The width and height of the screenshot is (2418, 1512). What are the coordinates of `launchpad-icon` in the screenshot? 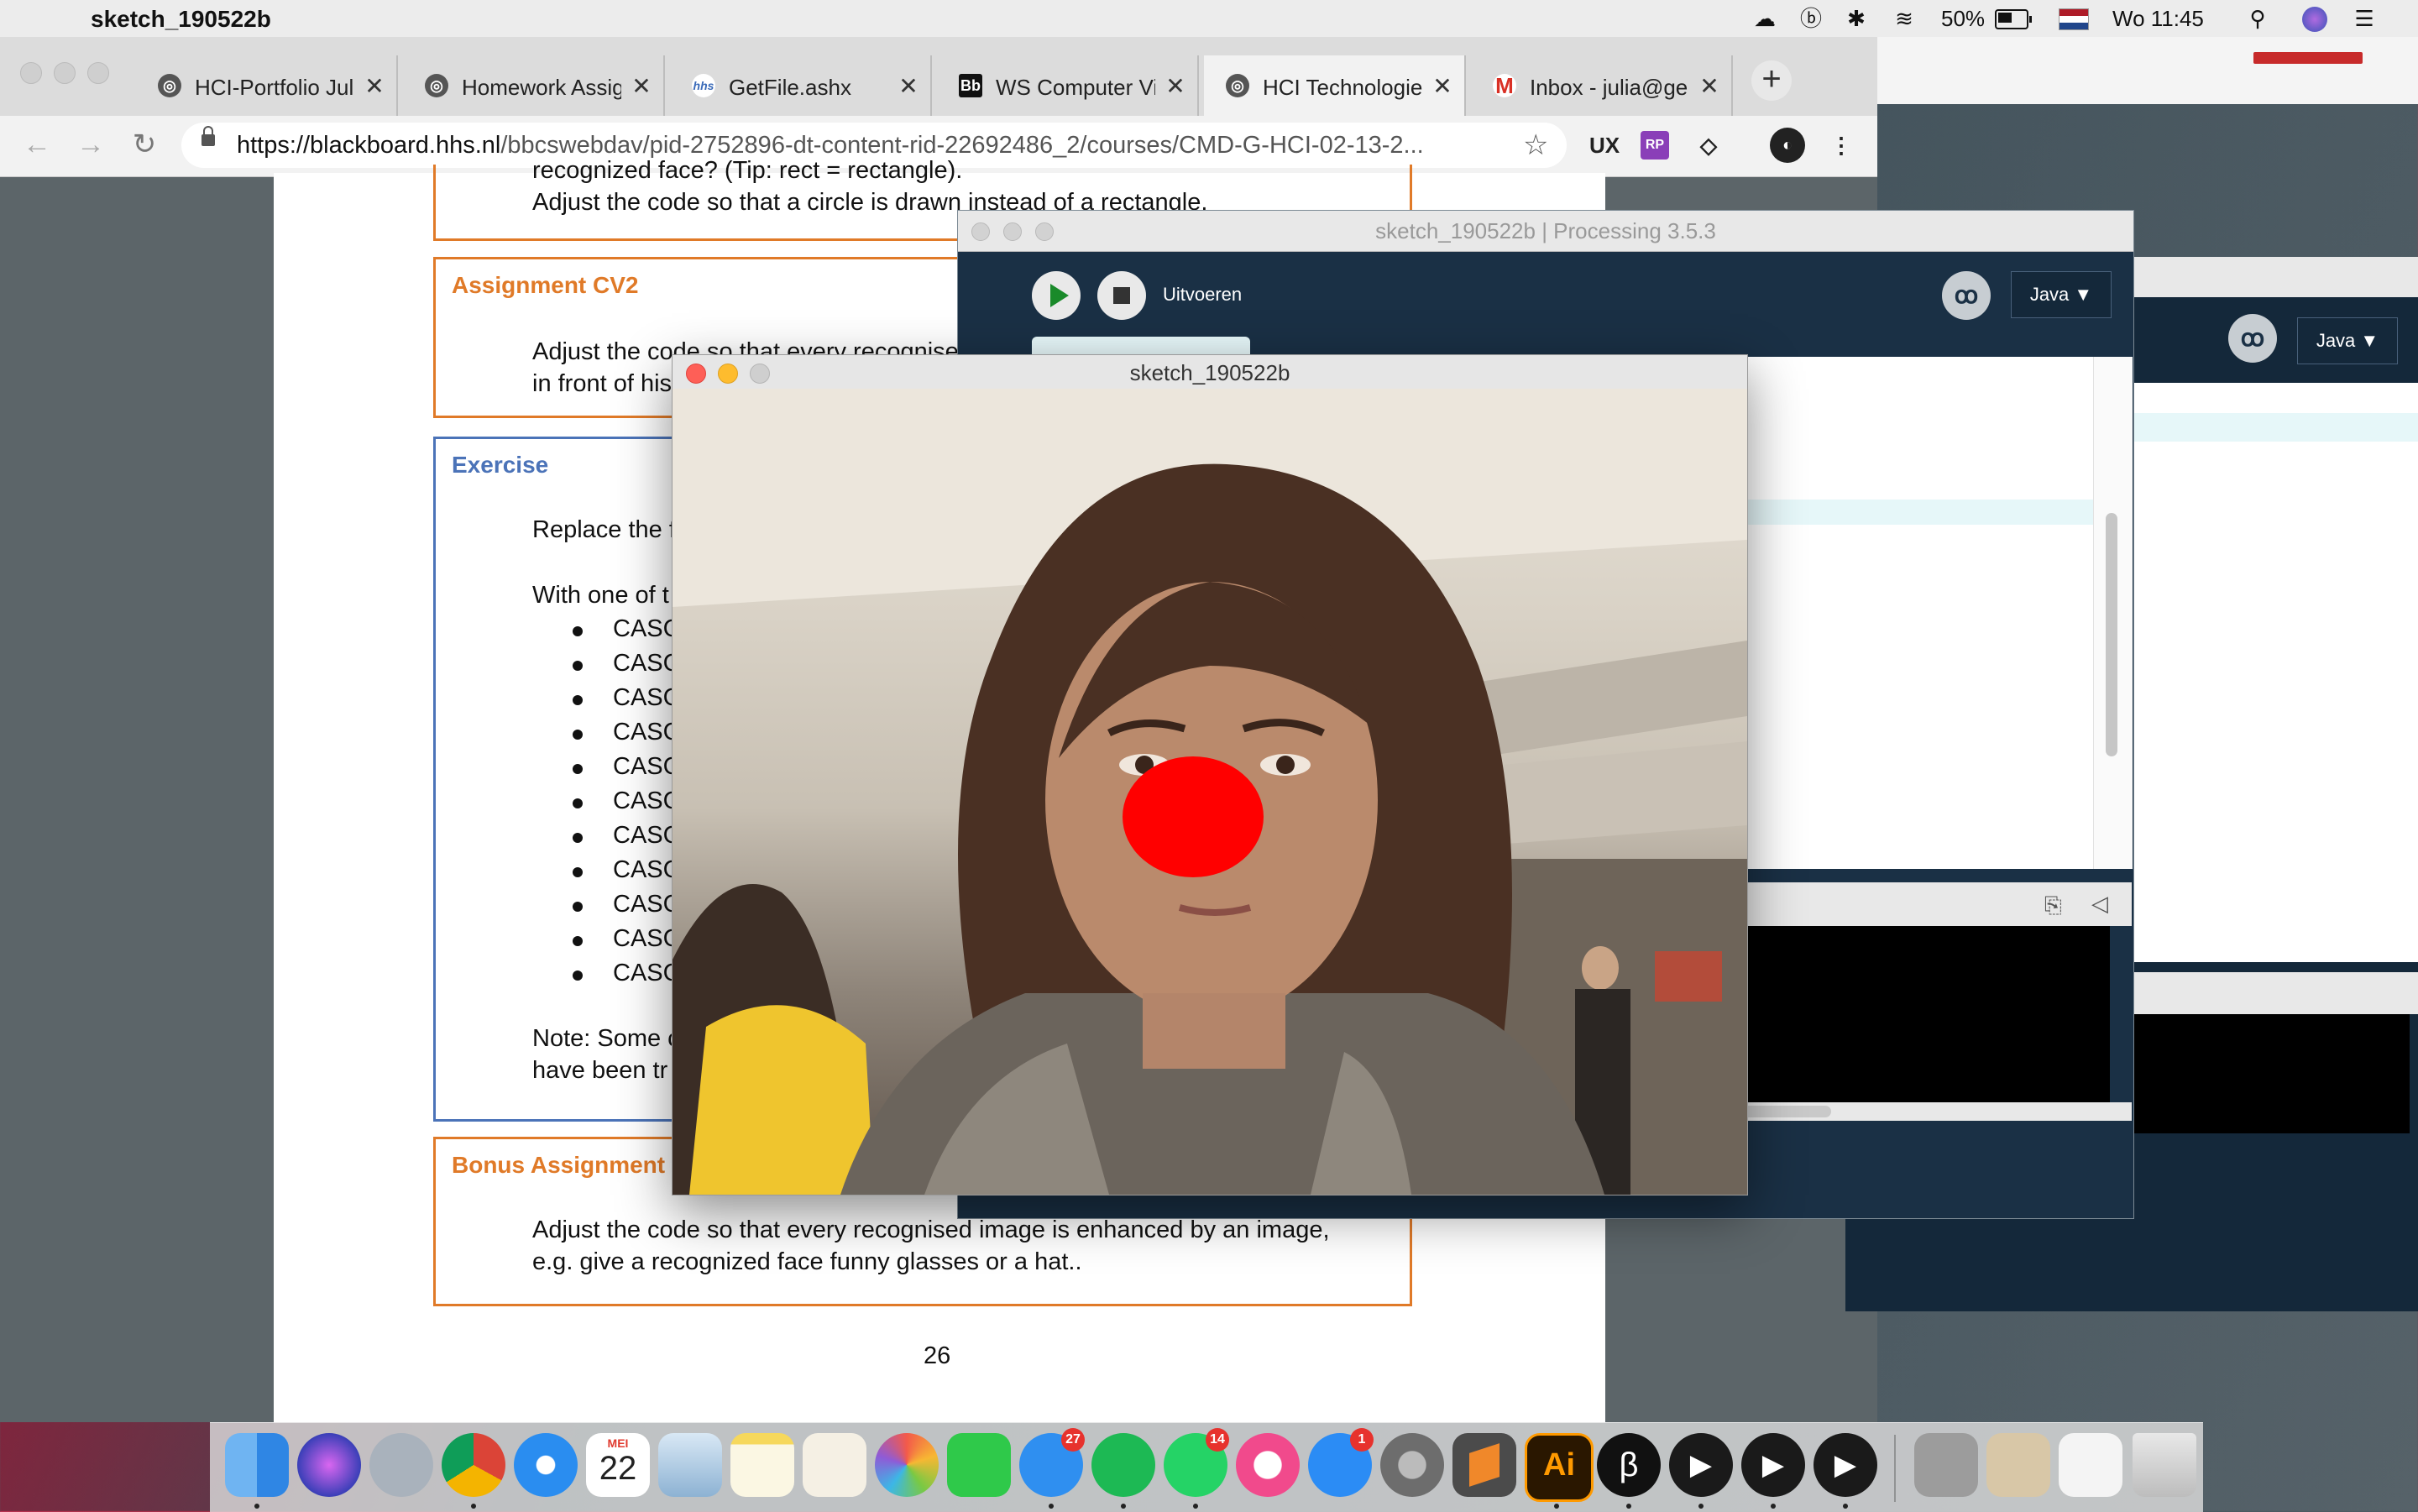 It's located at (401, 1465).